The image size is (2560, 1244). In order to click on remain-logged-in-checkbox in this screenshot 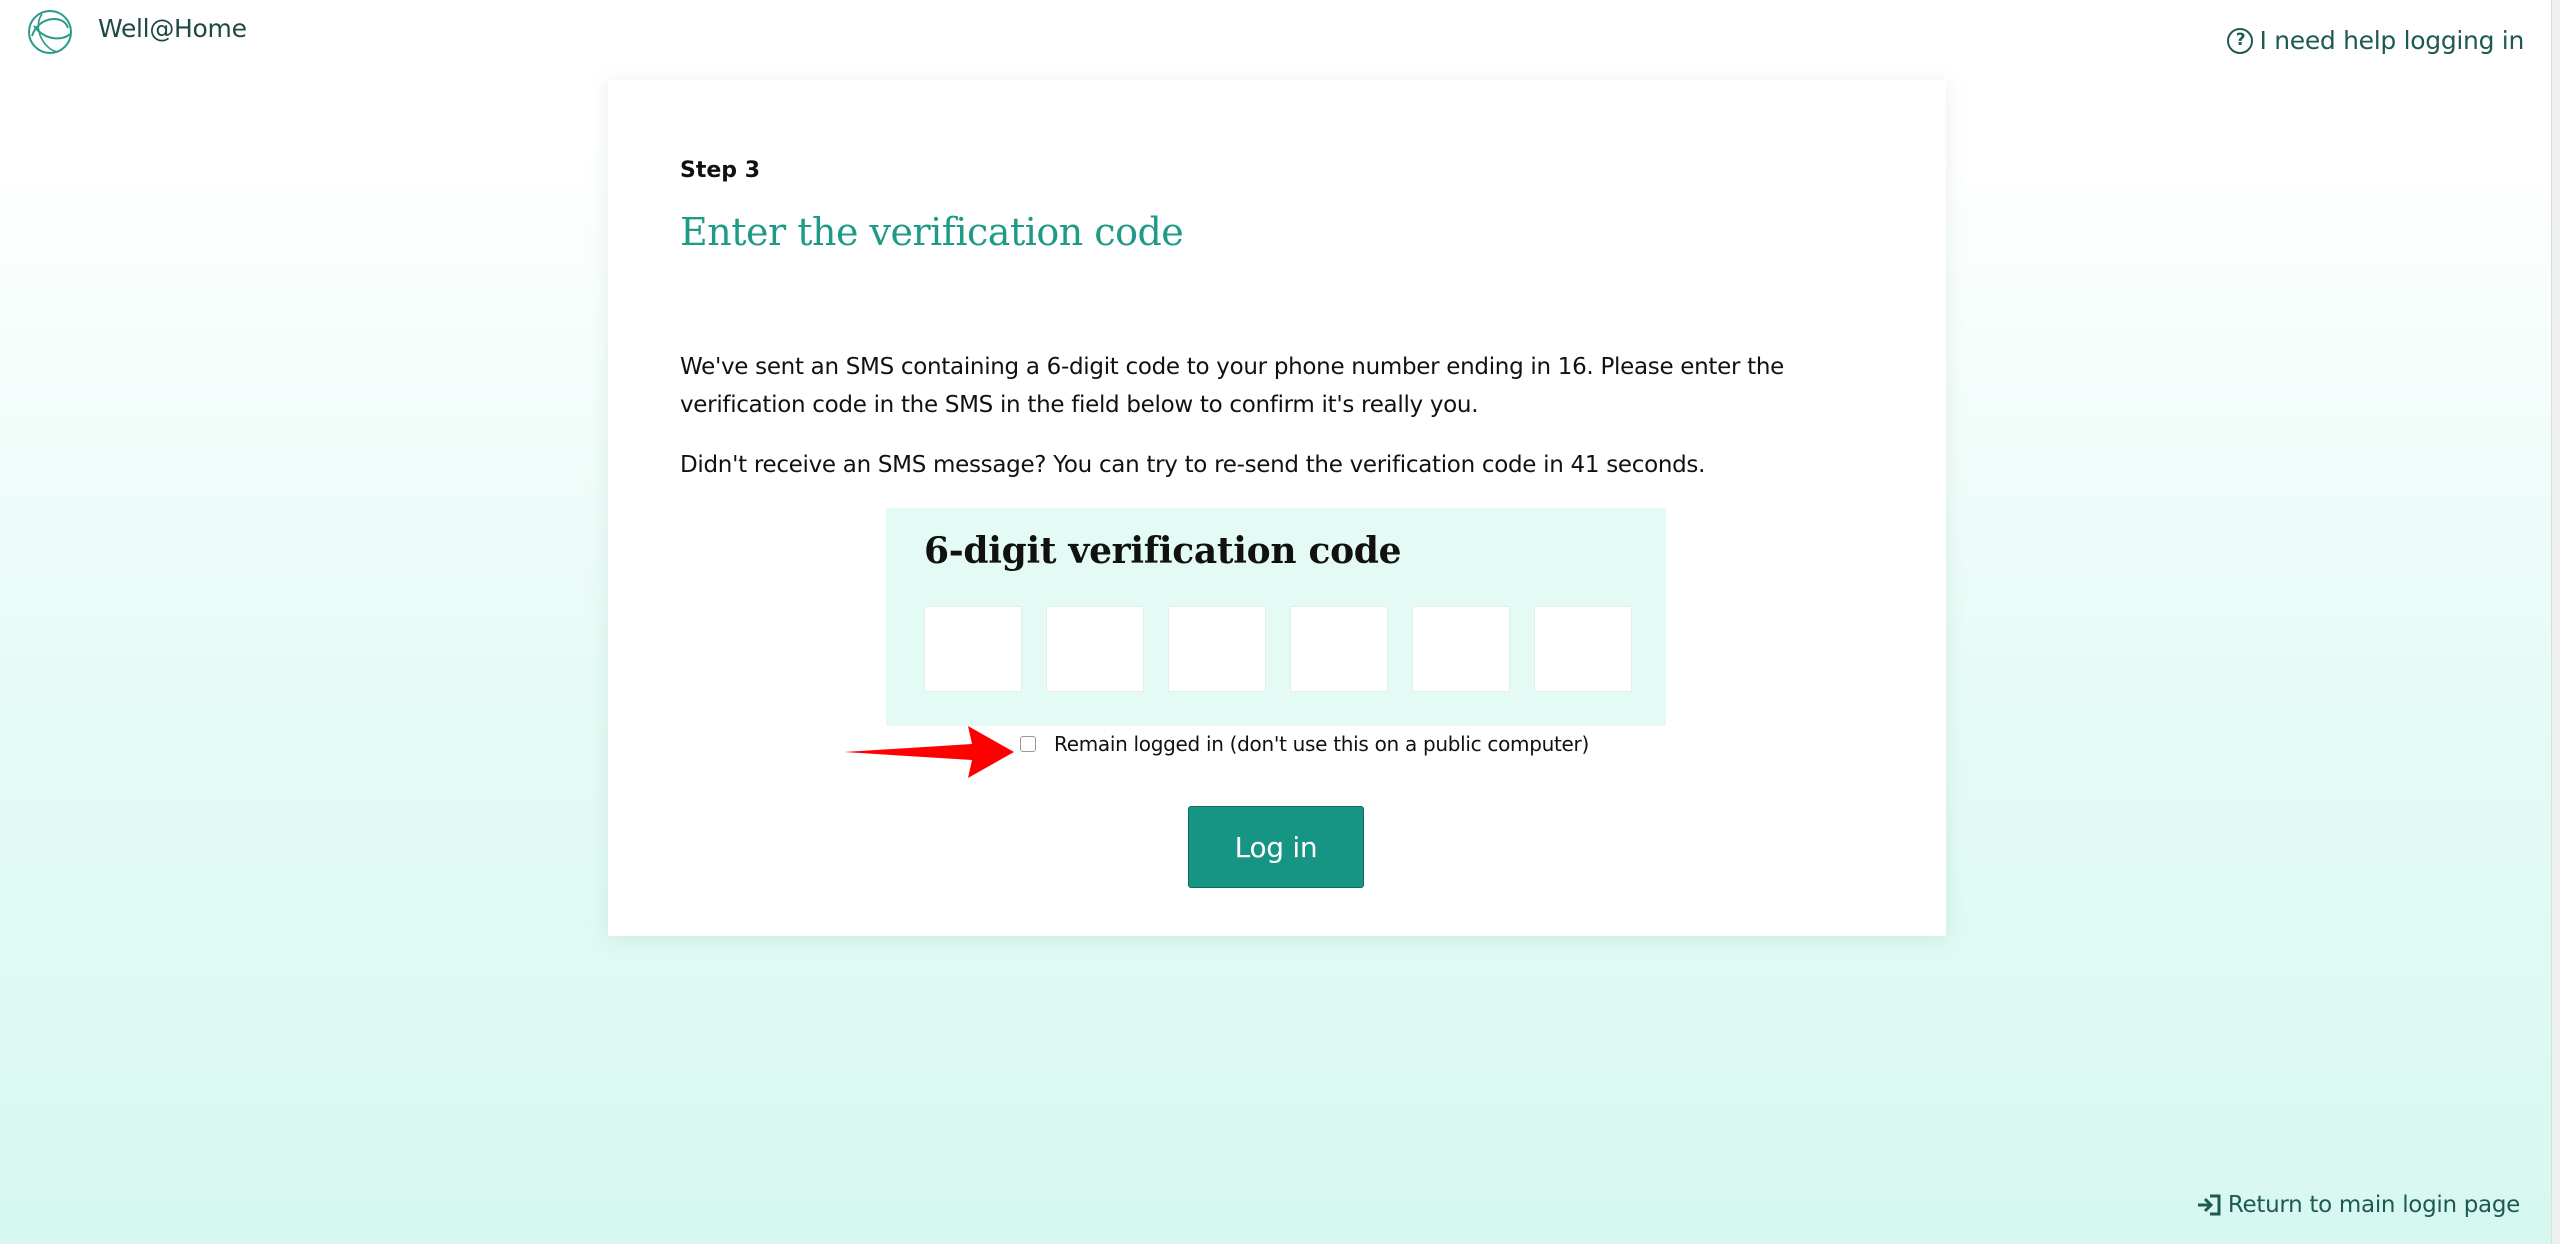, I will do `click(1028, 744)`.